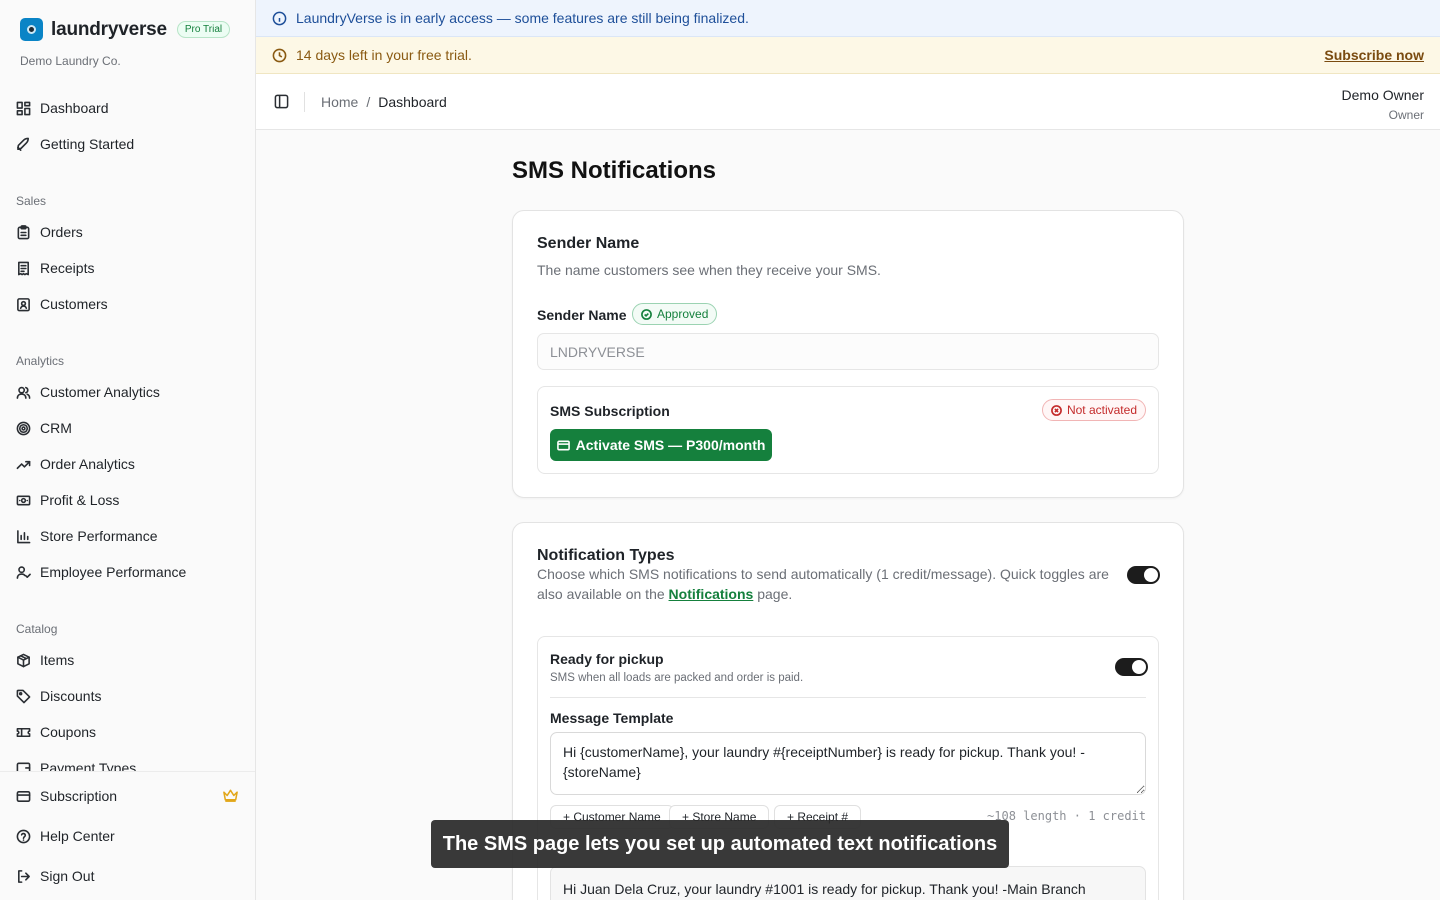 This screenshot has width=1440, height=900. What do you see at coordinates (279, 18) in the screenshot?
I see `info-icon` at bounding box center [279, 18].